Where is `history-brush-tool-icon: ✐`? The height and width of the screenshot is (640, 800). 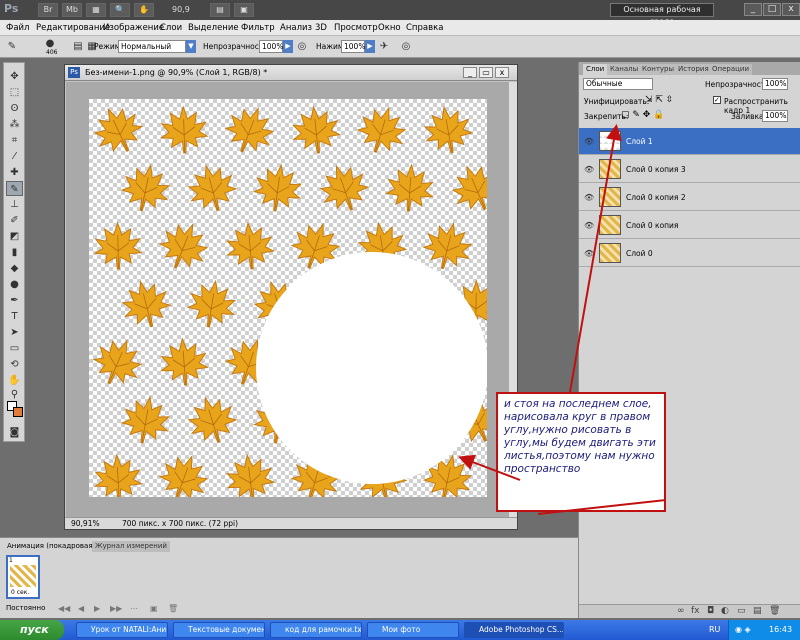
history-brush-tool-icon: ✐ is located at coordinates (14, 220).